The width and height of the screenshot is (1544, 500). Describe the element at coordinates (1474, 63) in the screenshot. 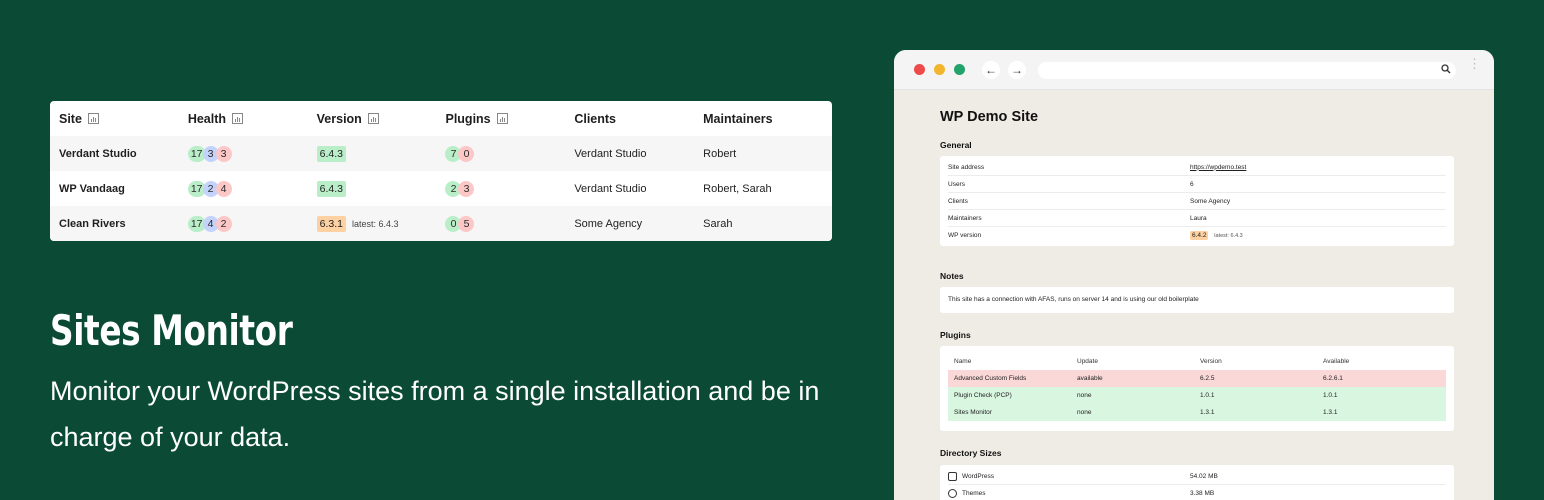

I see `more-menu-icon: ⋮` at that location.